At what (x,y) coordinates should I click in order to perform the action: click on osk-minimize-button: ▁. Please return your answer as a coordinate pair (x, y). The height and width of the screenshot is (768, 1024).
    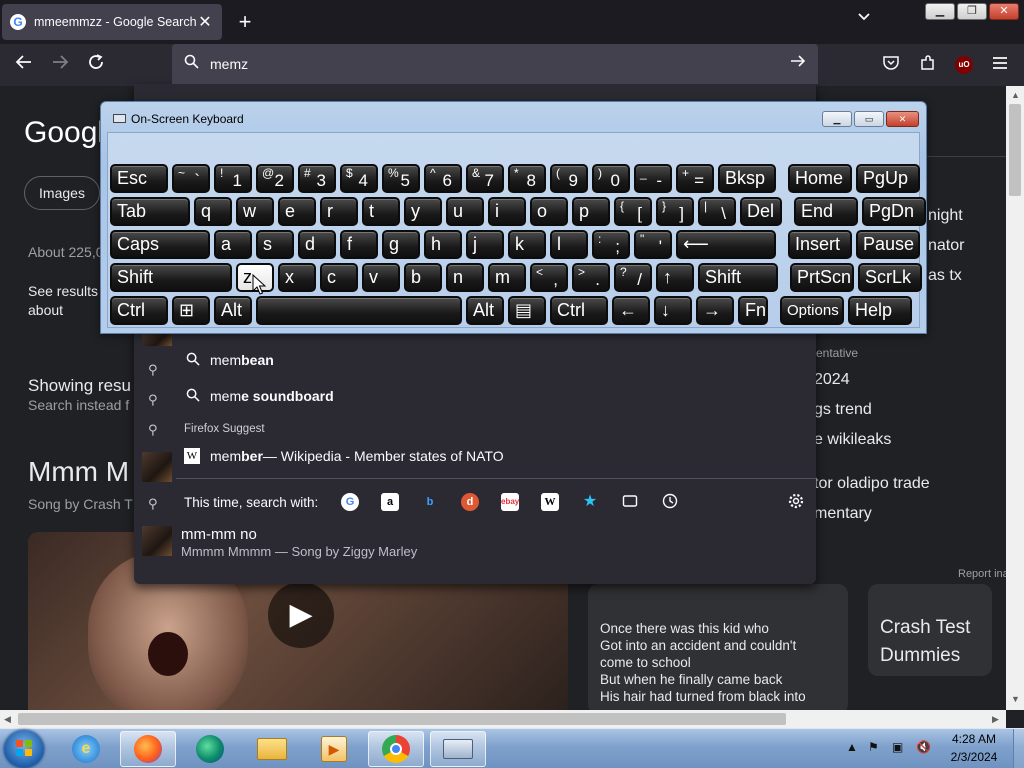
    Looking at the image, I should click on (837, 119).